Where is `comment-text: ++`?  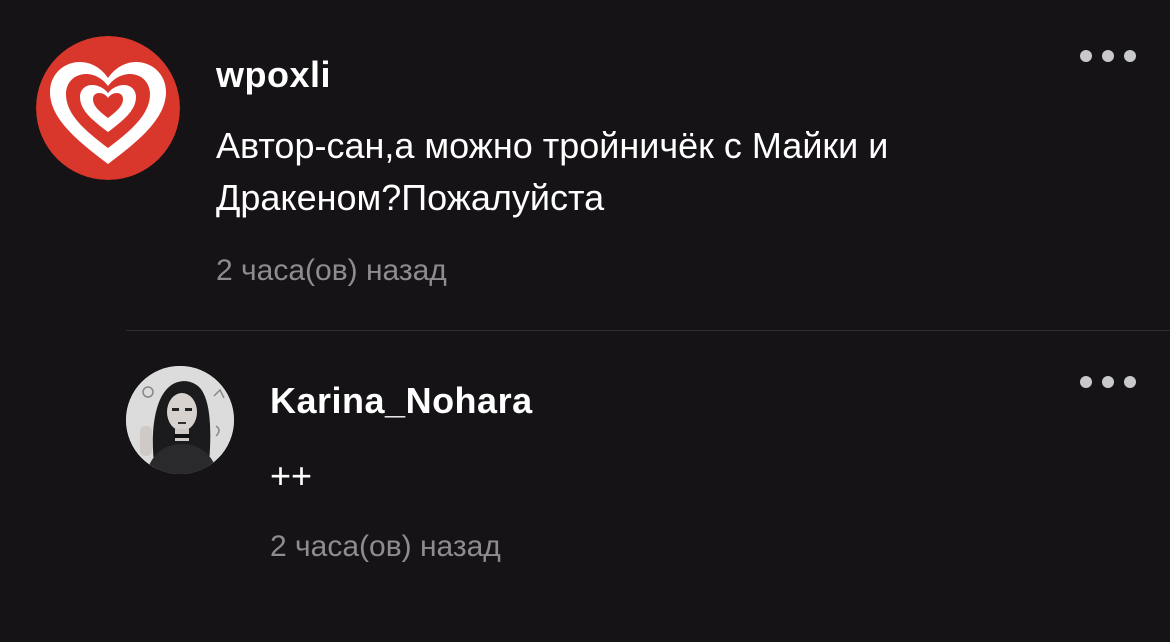
comment-text: ++ is located at coordinates (291, 475).